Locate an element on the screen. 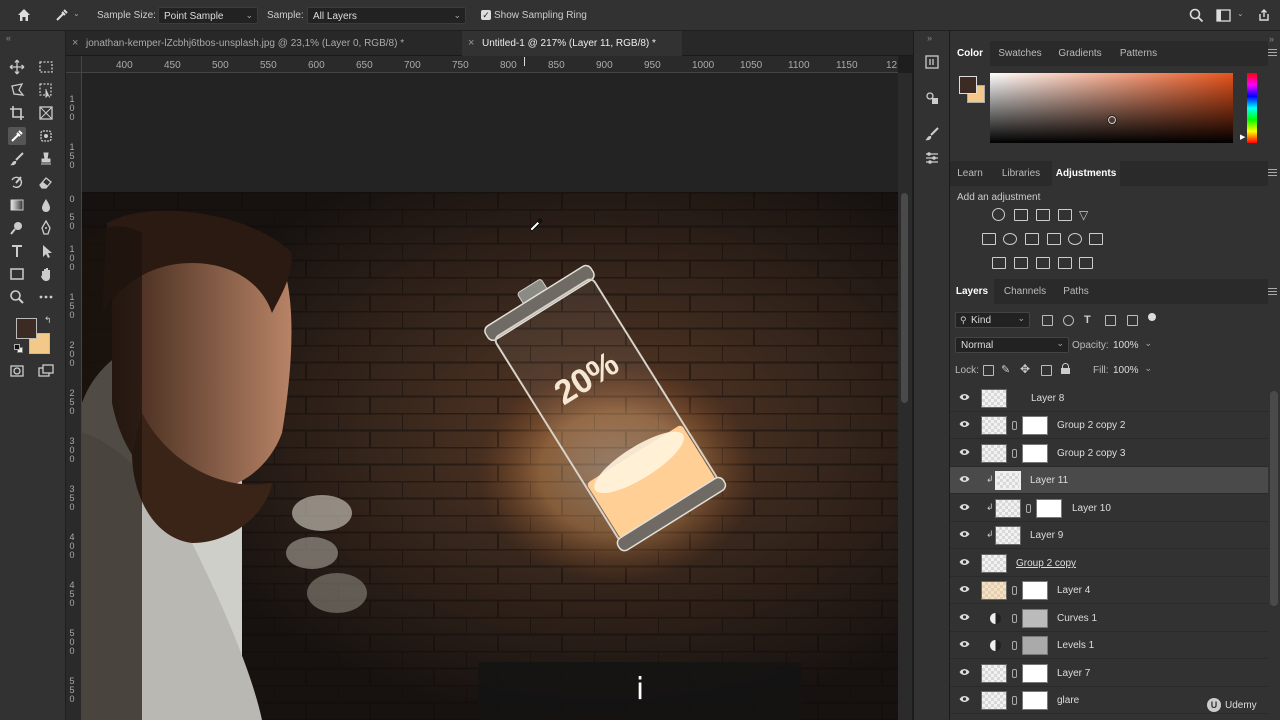  crop-tool-icon is located at coordinates (17, 113).